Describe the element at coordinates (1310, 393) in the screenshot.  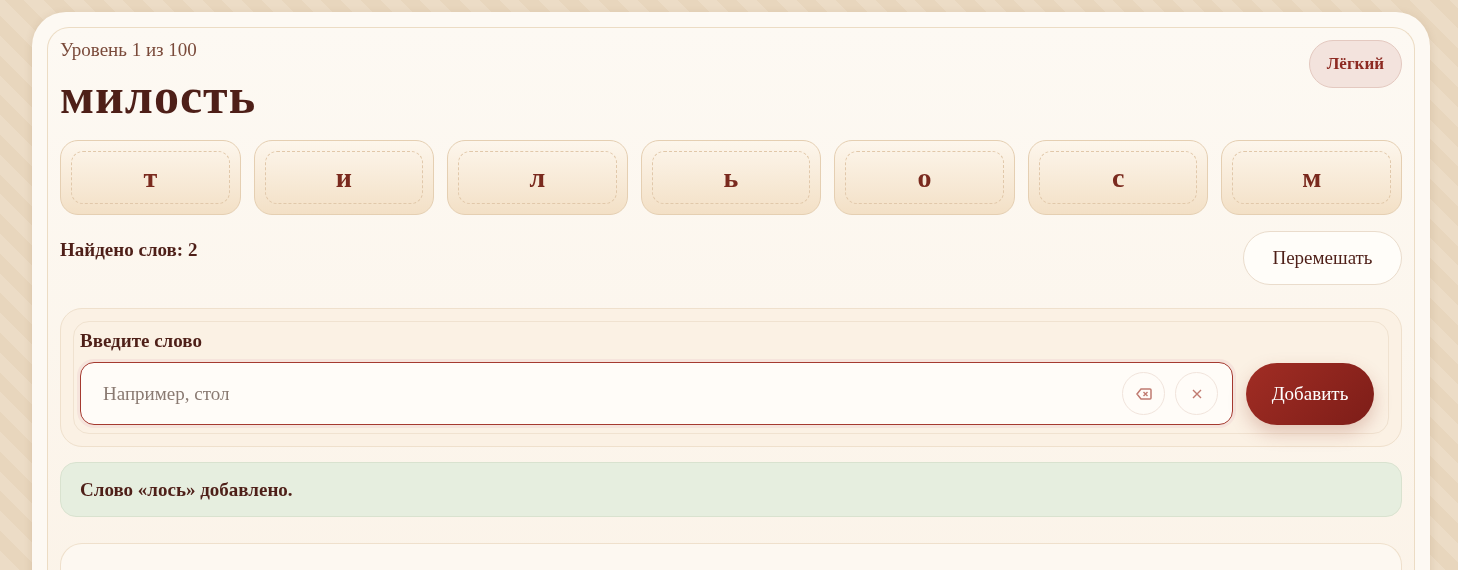
I see `add-button: Добавить` at that location.